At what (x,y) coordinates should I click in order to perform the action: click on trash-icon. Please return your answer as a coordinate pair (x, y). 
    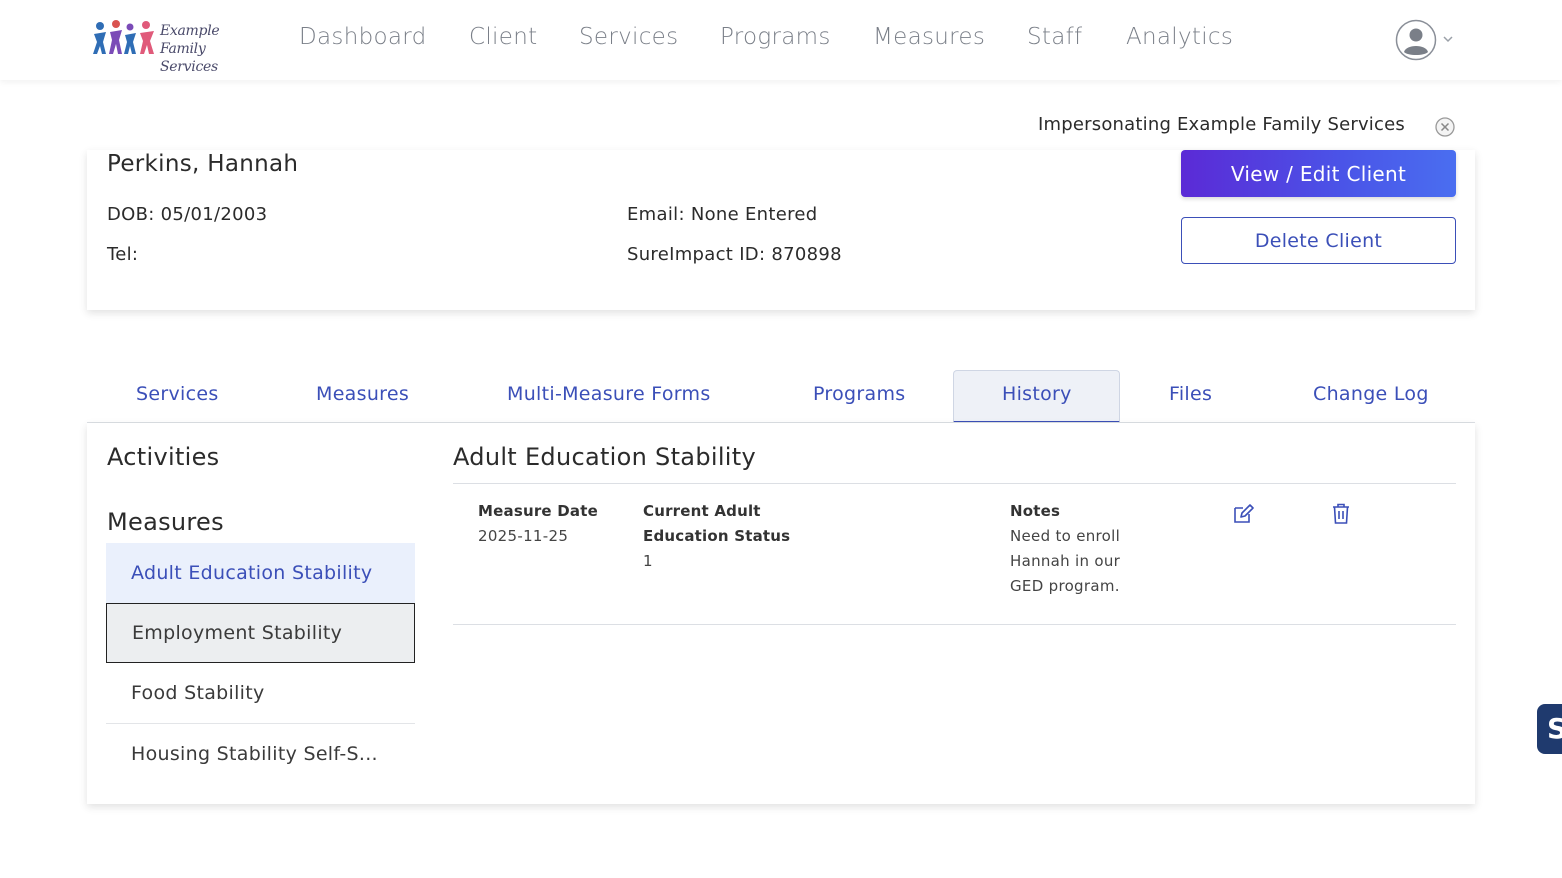
    Looking at the image, I should click on (1341, 514).